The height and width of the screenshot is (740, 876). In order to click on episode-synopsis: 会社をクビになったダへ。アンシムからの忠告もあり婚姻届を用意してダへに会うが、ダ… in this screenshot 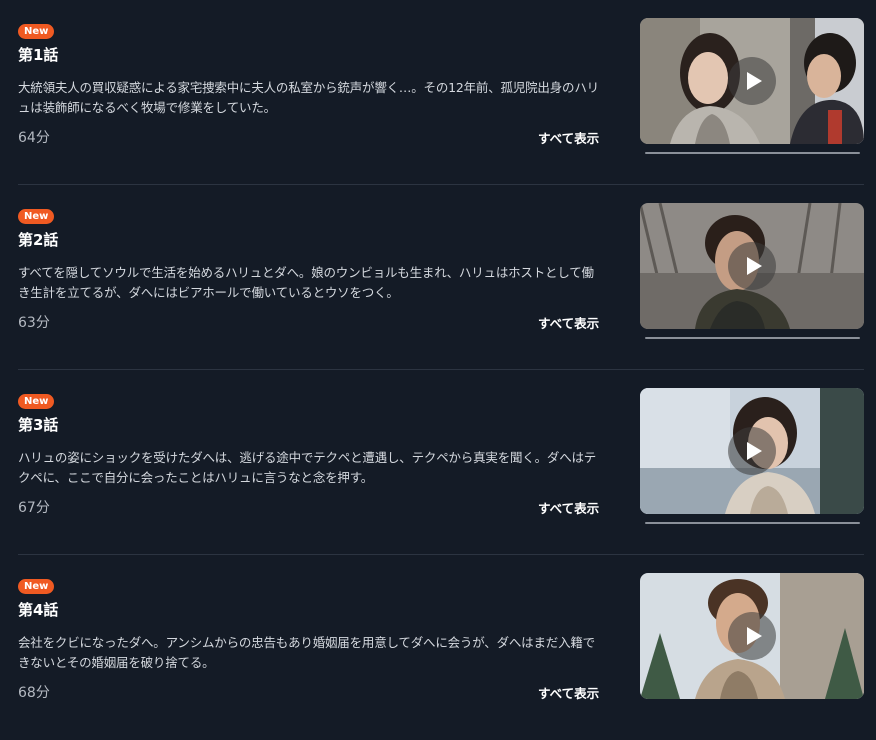, I will do `click(306, 652)`.